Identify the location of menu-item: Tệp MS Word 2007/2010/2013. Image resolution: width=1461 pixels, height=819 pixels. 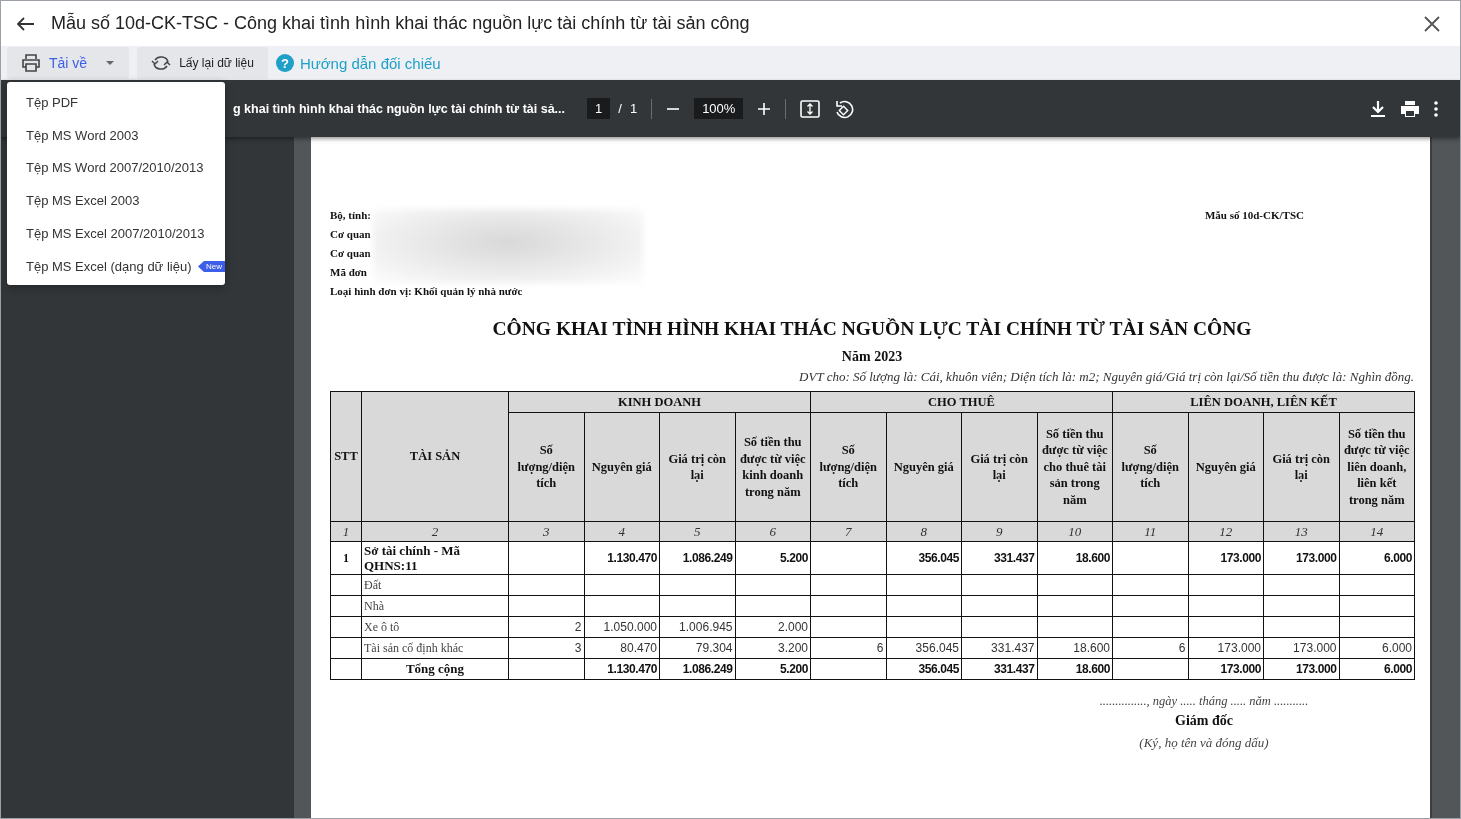
(115, 168).